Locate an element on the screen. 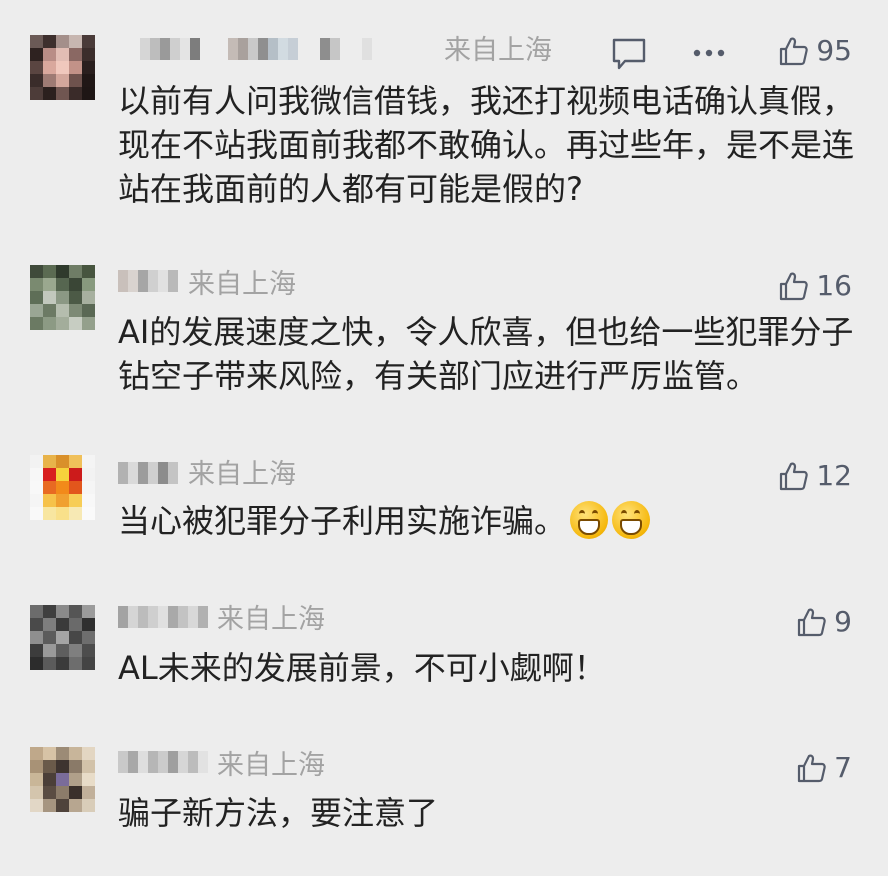 This screenshot has width=888, height=876. comment-text: AL未来的发展前景，不可小觑啊！ is located at coordinates (362, 668).